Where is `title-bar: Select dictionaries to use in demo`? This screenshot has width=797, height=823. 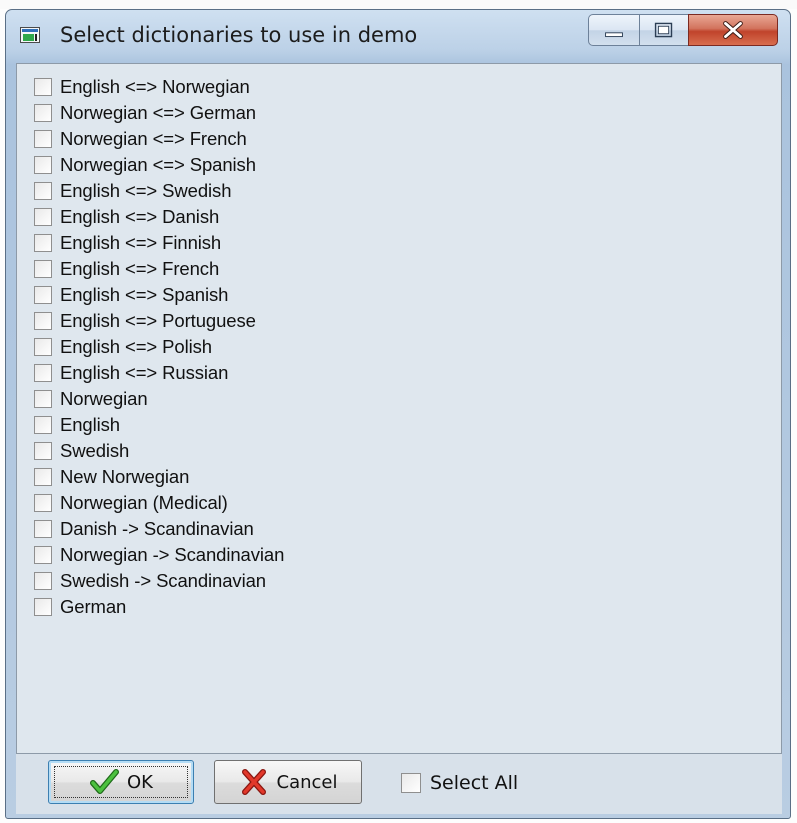 title-bar: Select dictionaries to use in demo is located at coordinates (398, 36).